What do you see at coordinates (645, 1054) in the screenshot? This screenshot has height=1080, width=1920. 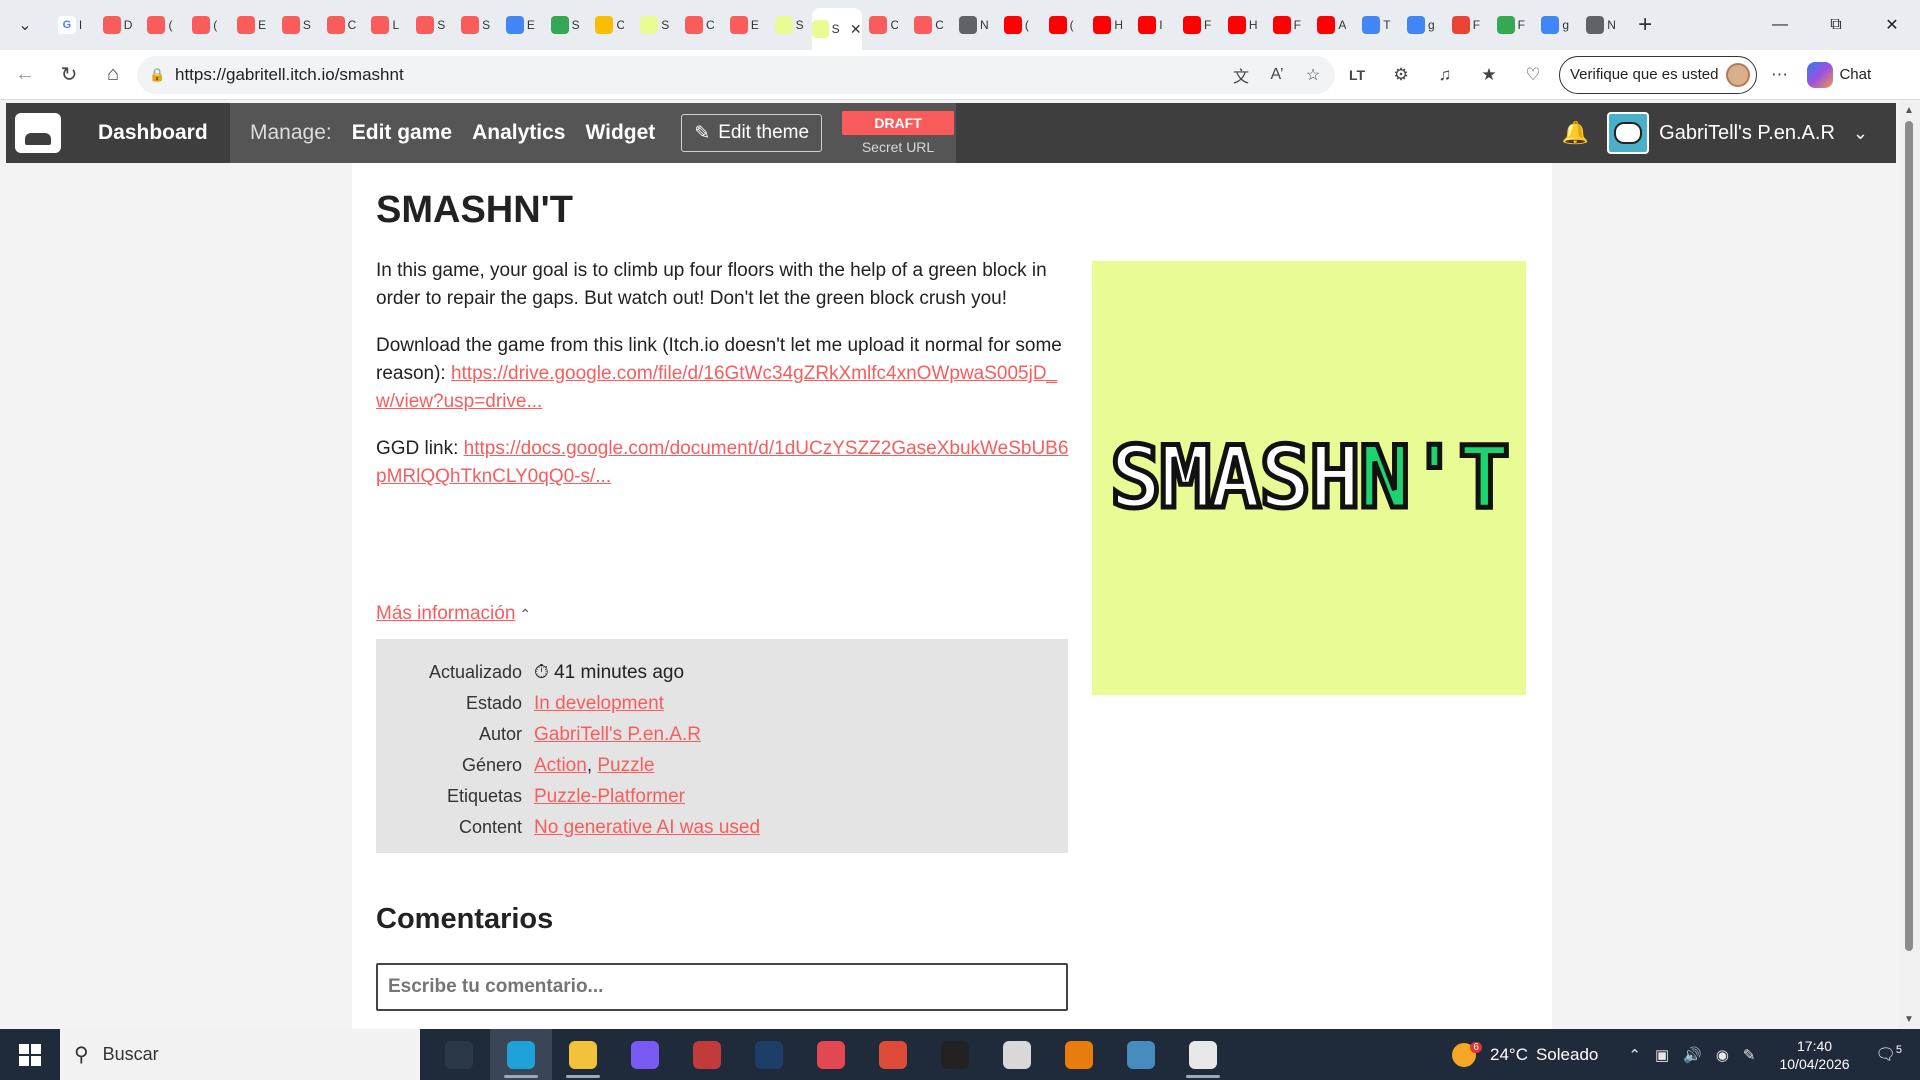 I see `microsoft365-icon` at bounding box center [645, 1054].